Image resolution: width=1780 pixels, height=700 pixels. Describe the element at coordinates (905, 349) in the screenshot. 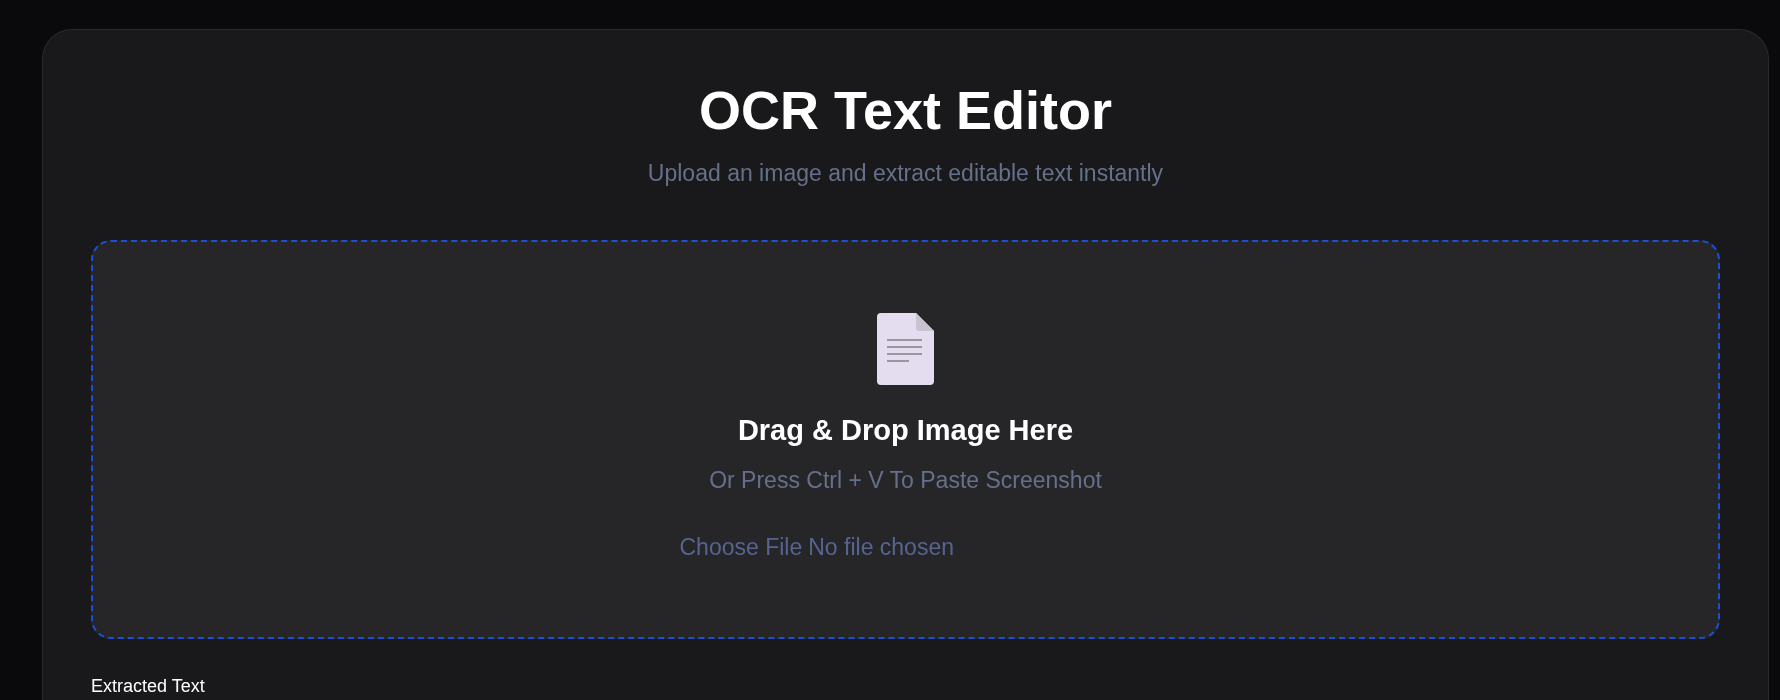

I see `document-icon` at that location.